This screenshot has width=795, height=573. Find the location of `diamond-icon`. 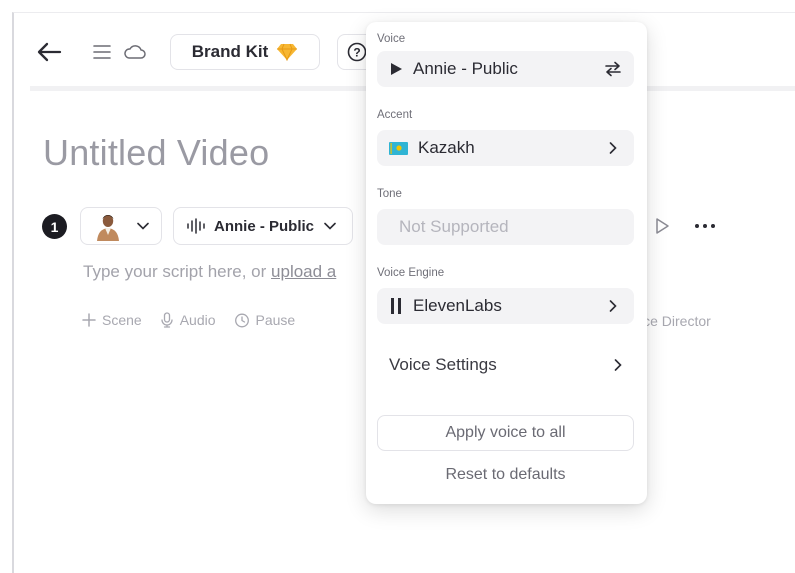

diamond-icon is located at coordinates (287, 52).